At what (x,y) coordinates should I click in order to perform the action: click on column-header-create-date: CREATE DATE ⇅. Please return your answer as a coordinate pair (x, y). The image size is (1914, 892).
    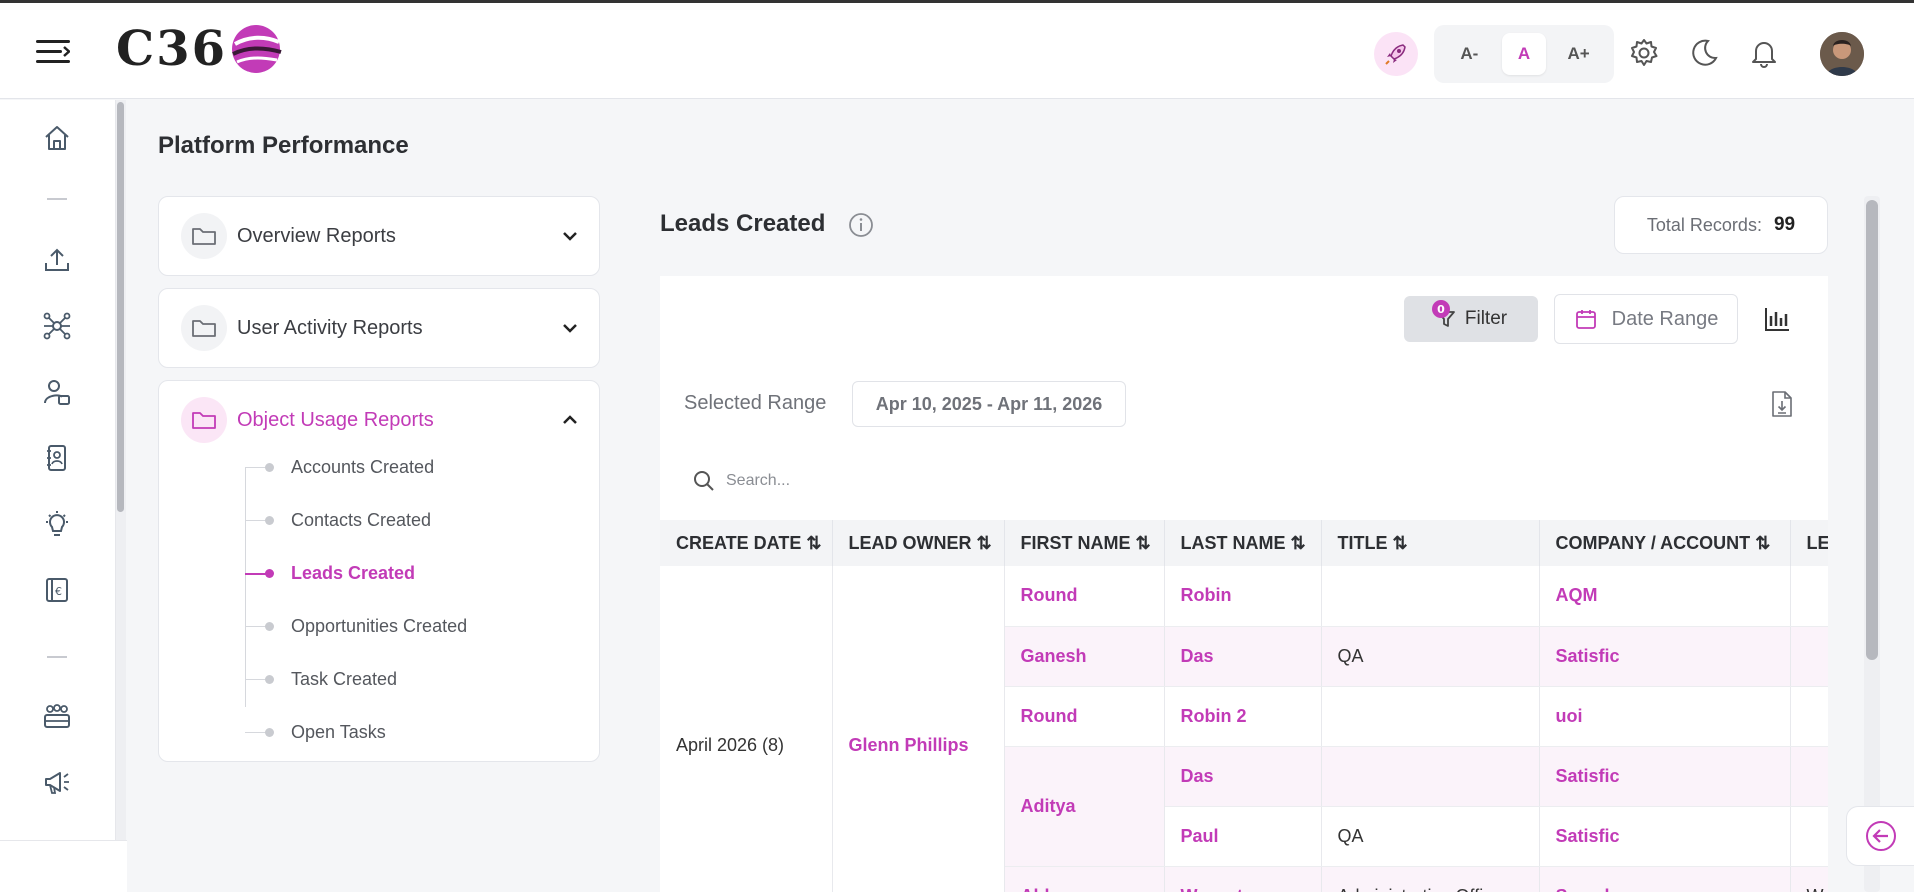
    Looking at the image, I should click on (746, 543).